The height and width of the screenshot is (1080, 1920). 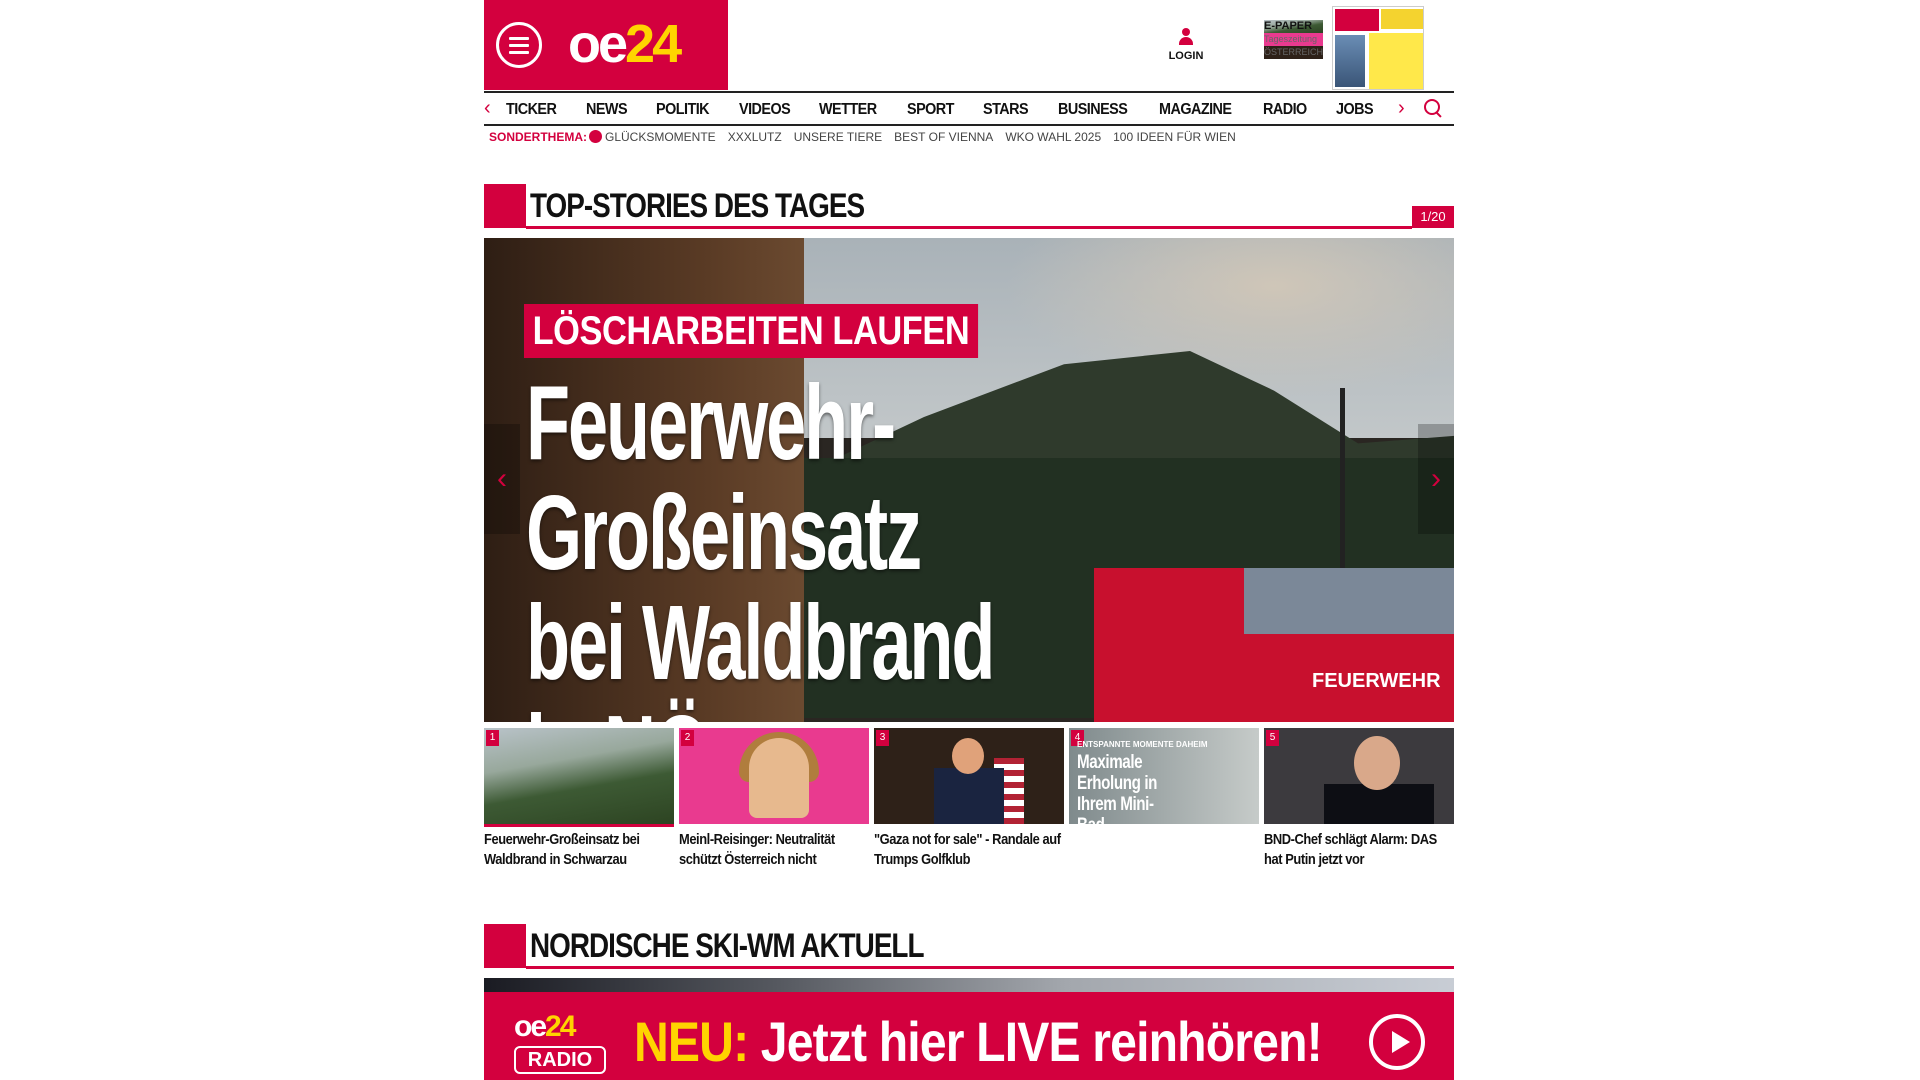 I want to click on epaper-cover-image, so click(x=1378, y=48).